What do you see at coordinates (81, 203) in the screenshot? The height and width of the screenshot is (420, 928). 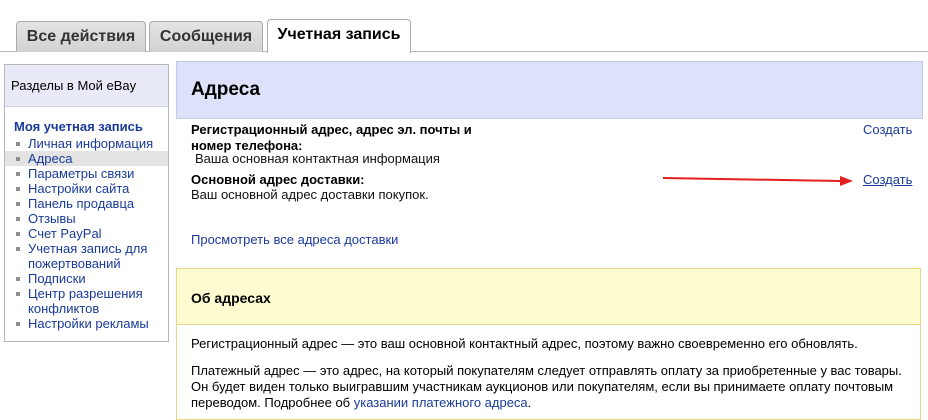 I see `sidebar-item-label: Панель продавца` at bounding box center [81, 203].